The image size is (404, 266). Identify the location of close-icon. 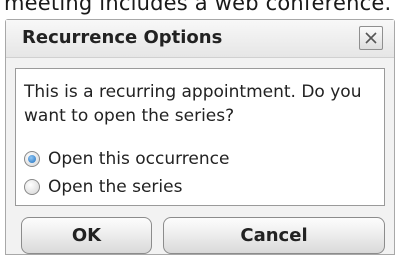
(371, 38).